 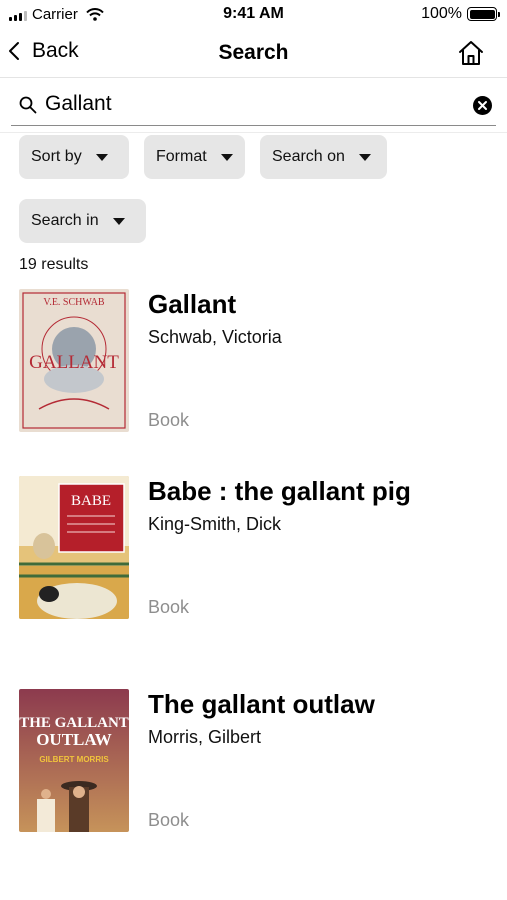 I want to click on battery-icon, so click(x=483, y=14).